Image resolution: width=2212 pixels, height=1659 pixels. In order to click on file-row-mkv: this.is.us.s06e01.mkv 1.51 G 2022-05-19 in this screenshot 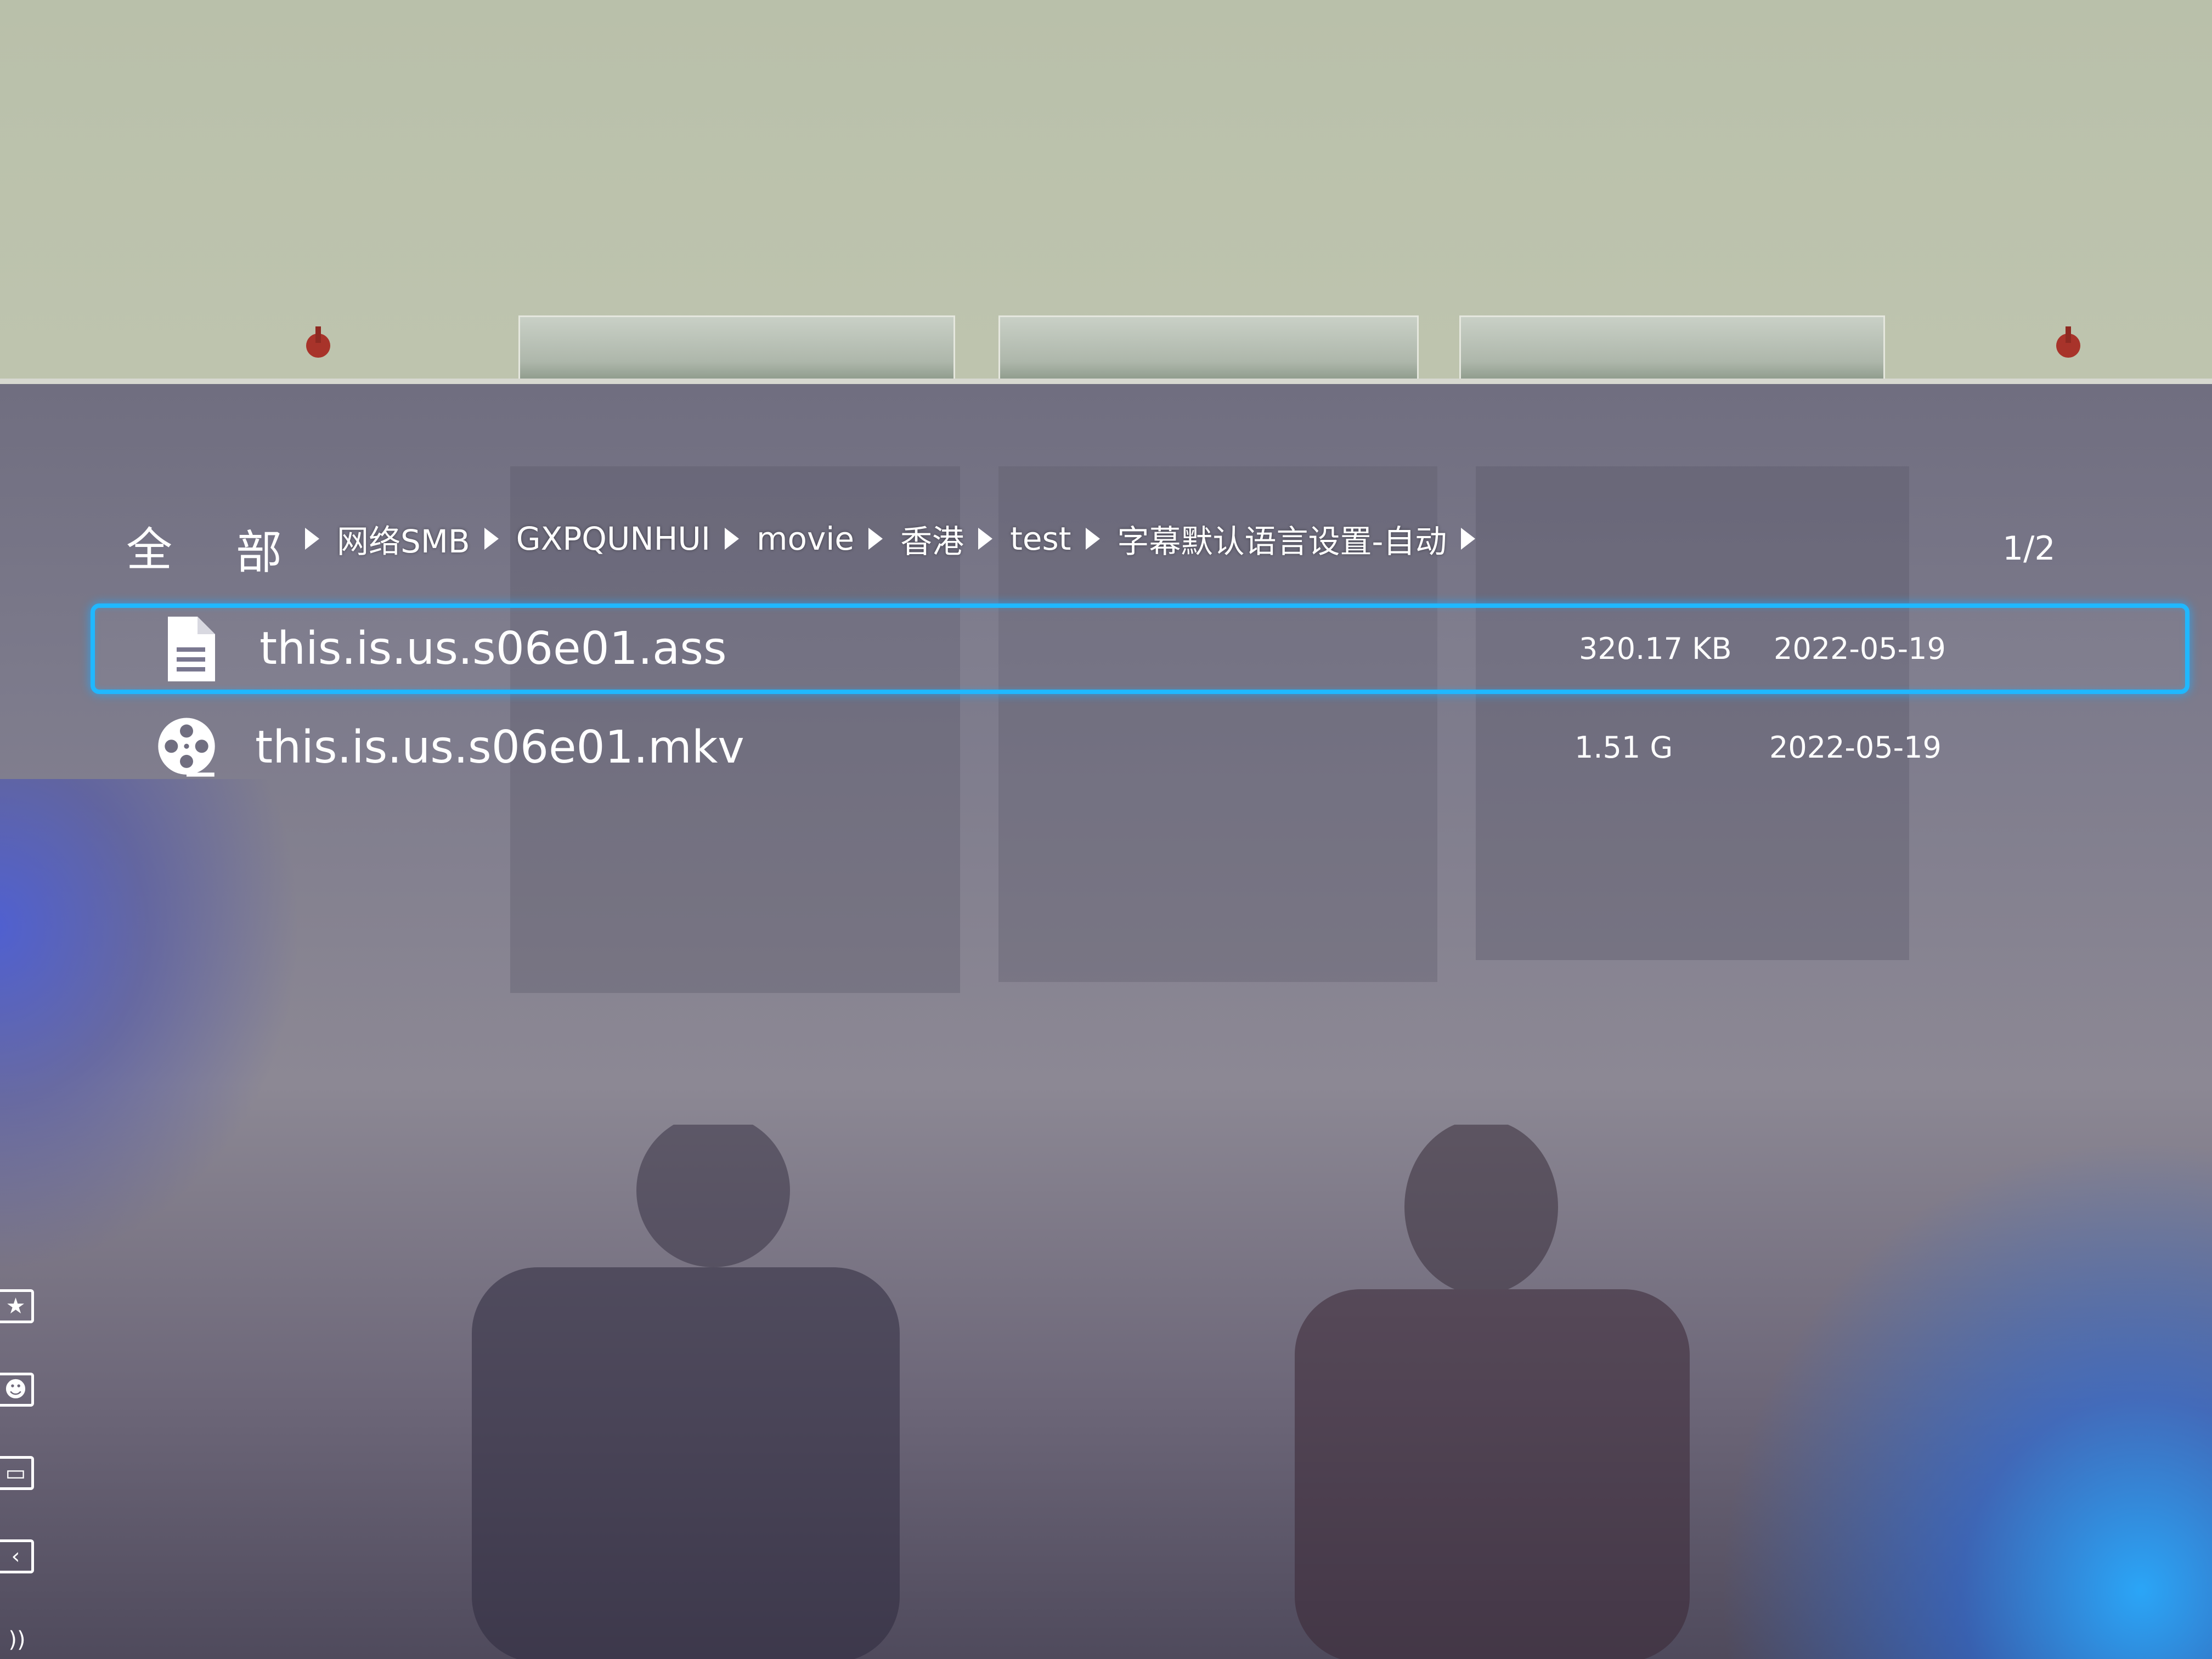, I will do `click(1136, 747)`.